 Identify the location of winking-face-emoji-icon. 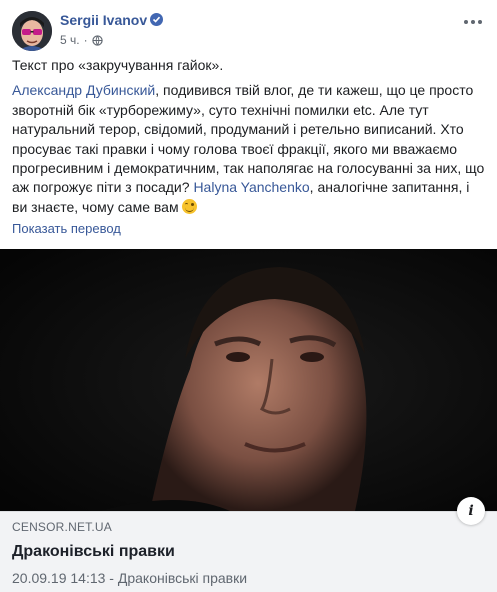
(190, 206).